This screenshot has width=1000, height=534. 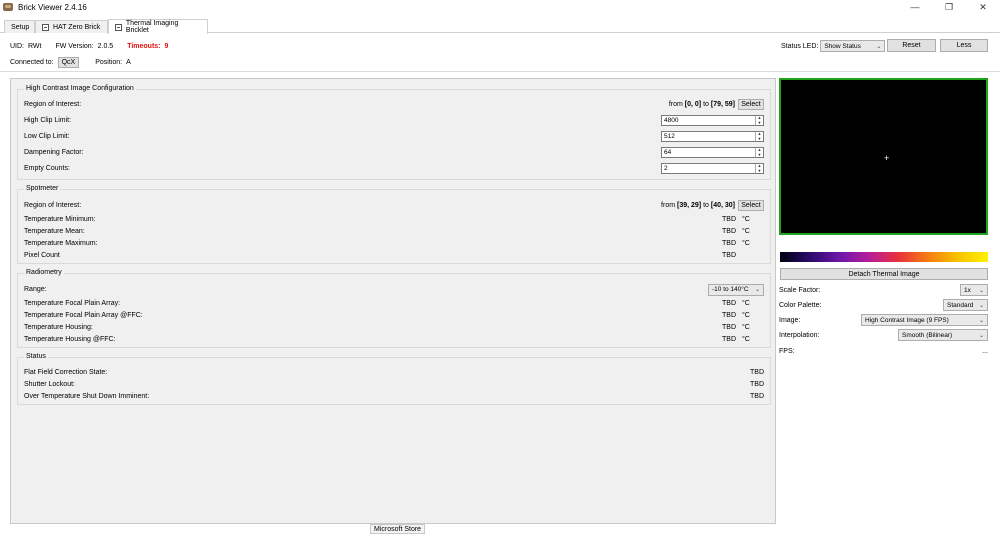 What do you see at coordinates (746, 243) in the screenshot?
I see `sm-temp-max-unit: °C` at bounding box center [746, 243].